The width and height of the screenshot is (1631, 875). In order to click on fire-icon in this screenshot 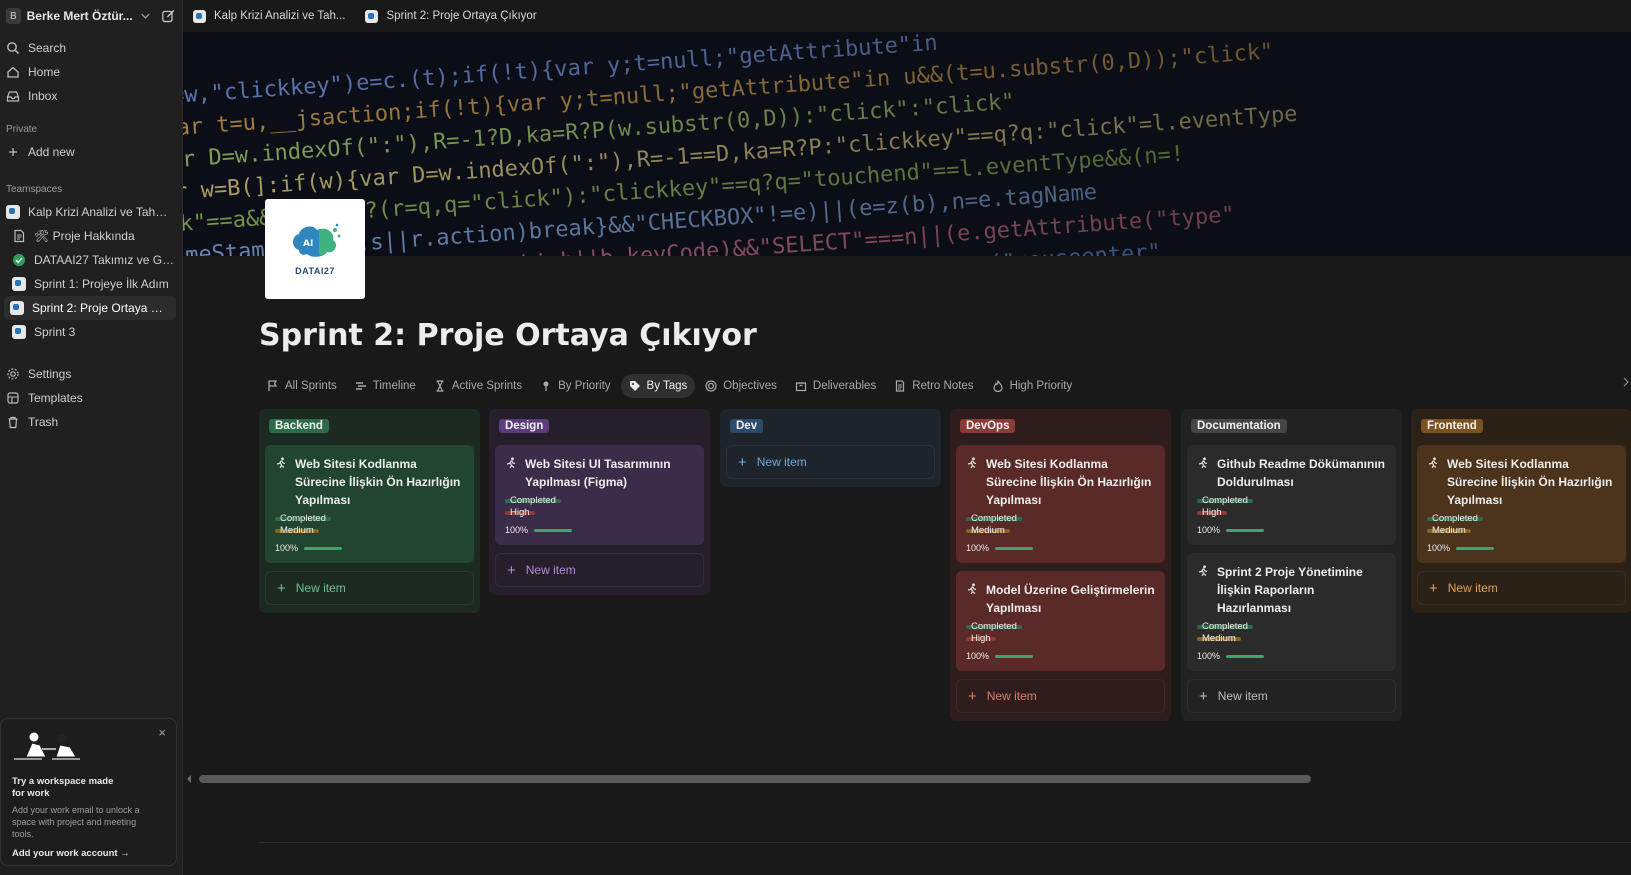, I will do `click(997, 386)`.